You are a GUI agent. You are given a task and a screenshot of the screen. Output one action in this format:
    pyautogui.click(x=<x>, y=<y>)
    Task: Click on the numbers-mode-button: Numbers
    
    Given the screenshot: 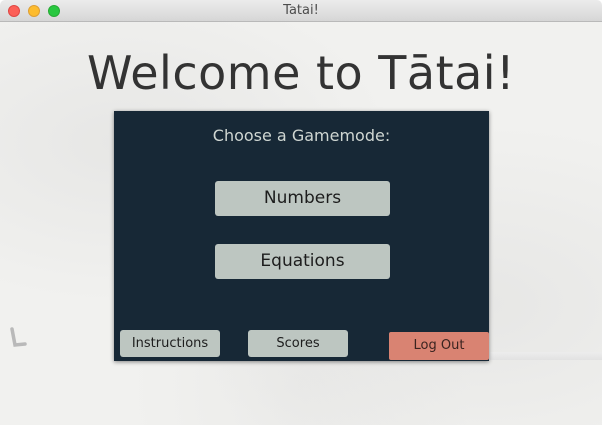 What is the action you would take?
    pyautogui.click(x=302, y=198)
    